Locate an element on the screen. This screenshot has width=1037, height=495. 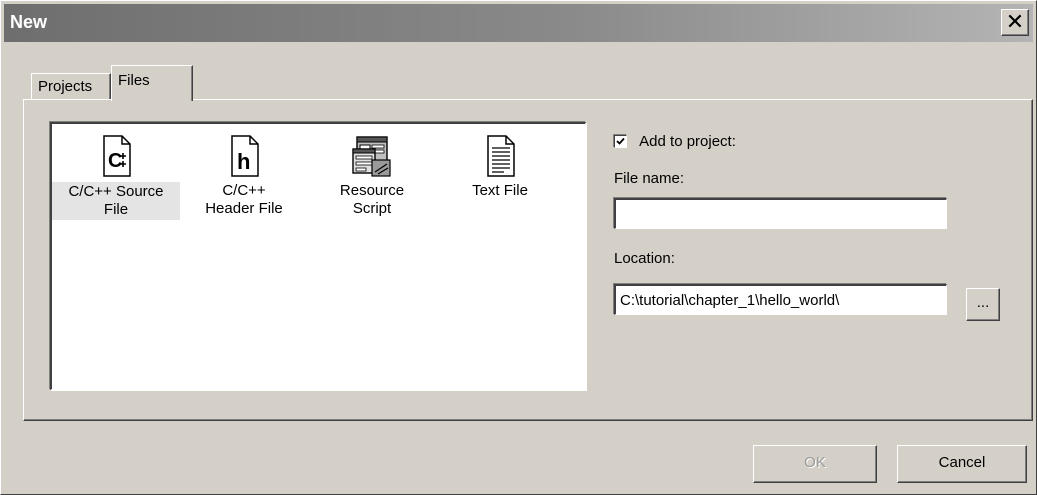
ok-button: OK is located at coordinates (815, 464).